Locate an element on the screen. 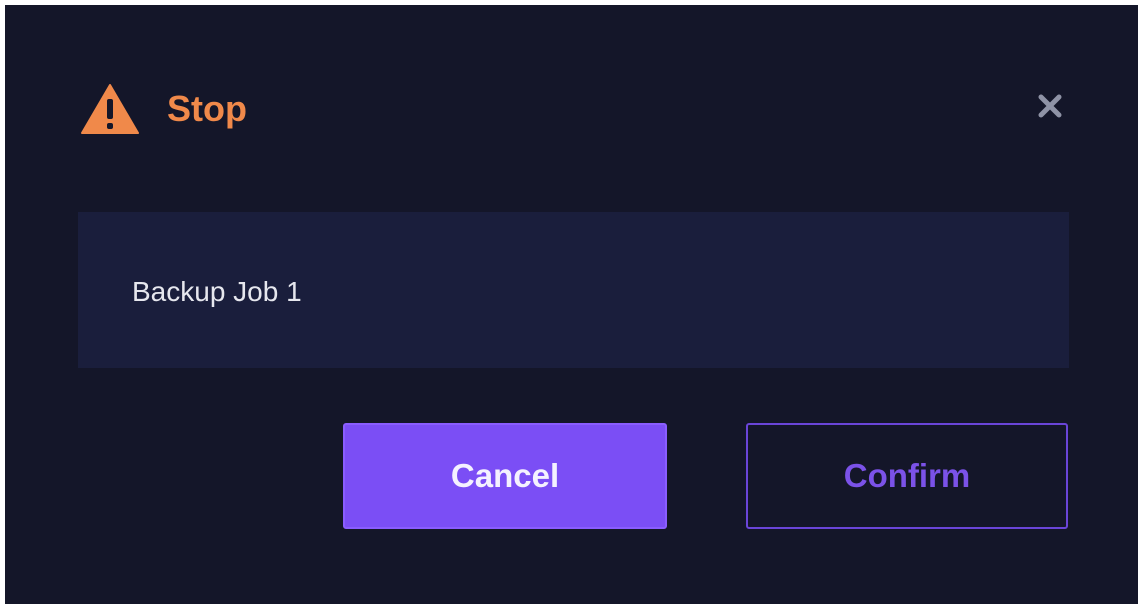  close-icon is located at coordinates (1050, 106).